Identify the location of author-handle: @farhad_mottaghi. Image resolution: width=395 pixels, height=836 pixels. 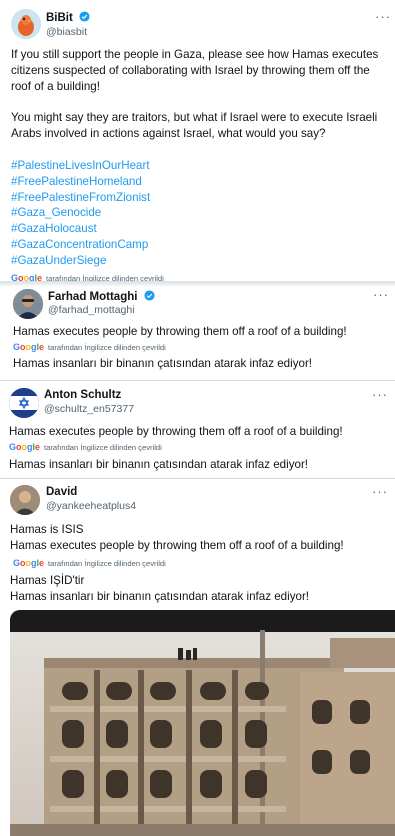
(91, 310).